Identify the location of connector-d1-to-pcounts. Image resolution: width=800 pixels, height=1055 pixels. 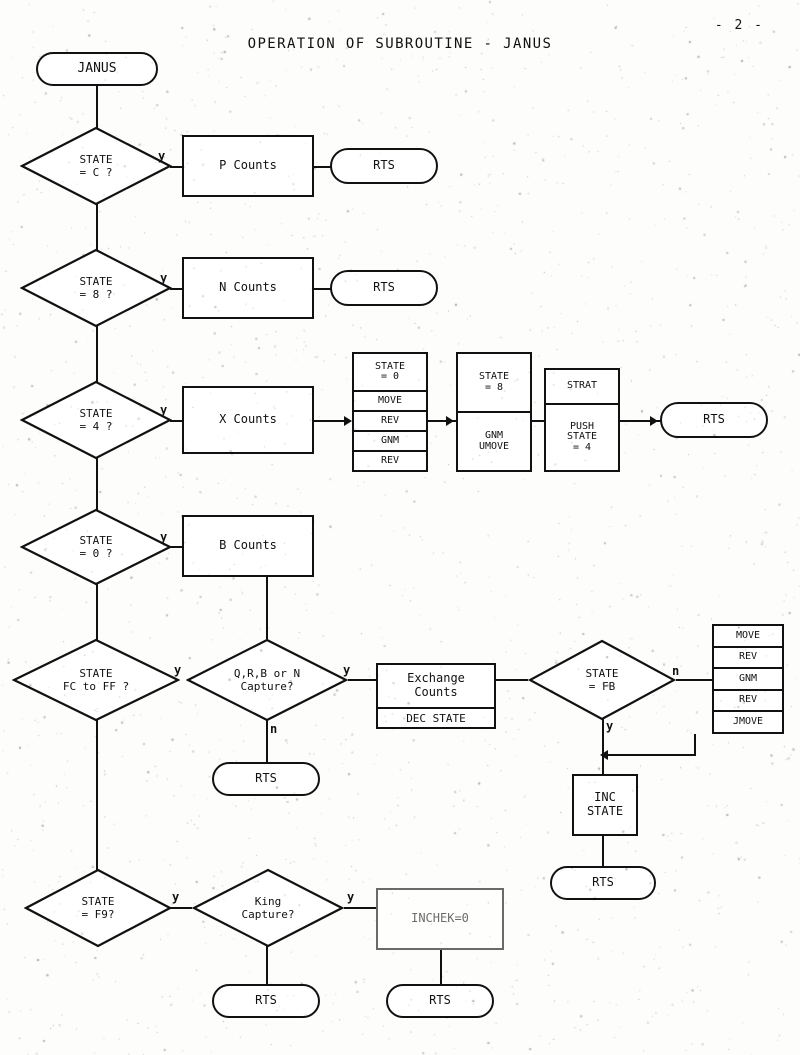
(176, 167).